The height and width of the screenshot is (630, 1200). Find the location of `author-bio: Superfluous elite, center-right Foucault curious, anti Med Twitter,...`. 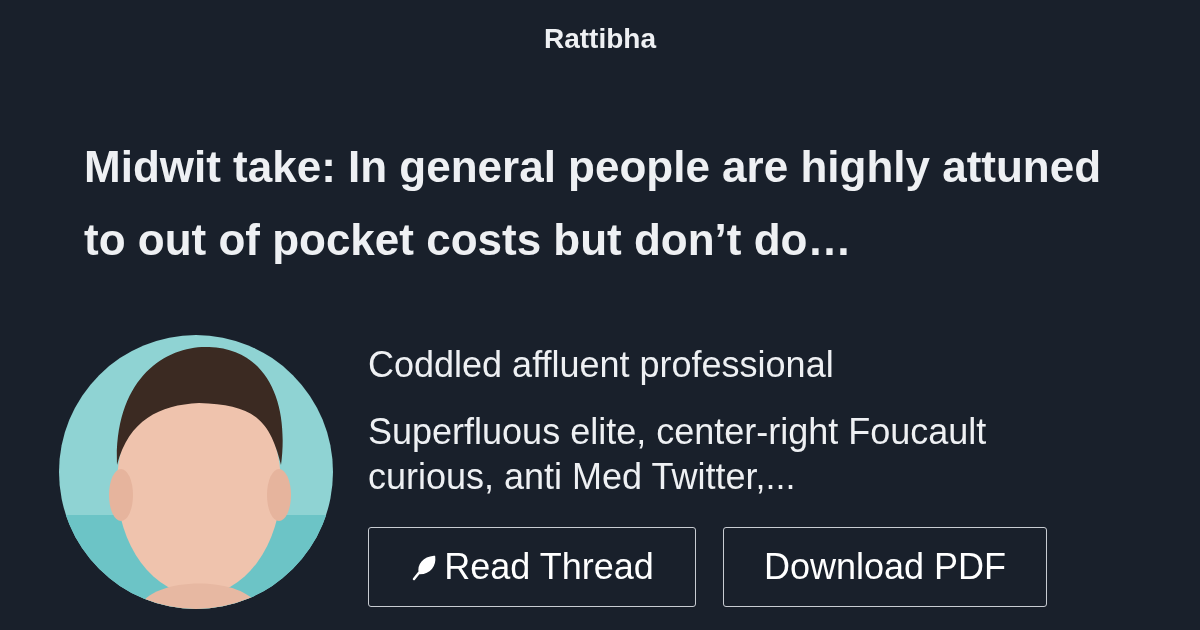

author-bio: Superfluous elite, center-right Foucault curious, anti Med Twitter,... is located at coordinates (678, 454).